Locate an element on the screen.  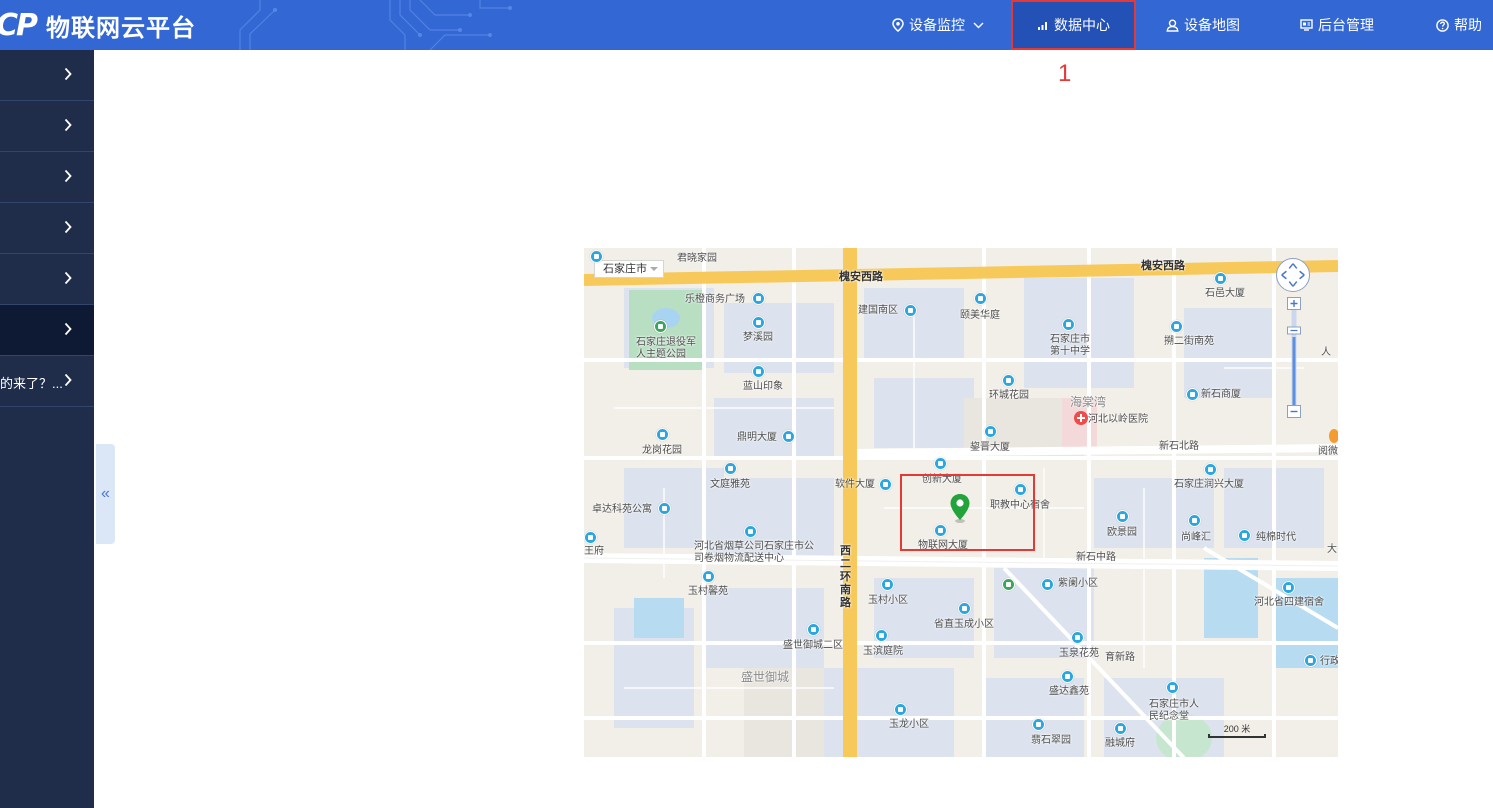
map-label: 人 is located at coordinates (1326, 352).